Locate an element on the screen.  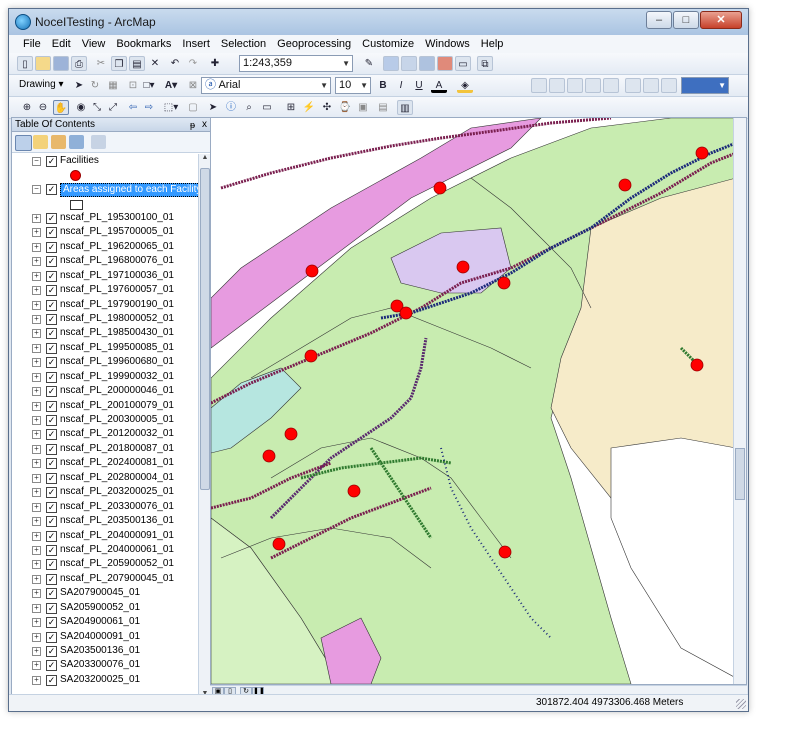
cut-icon: ✂ is located at coordinates (101, 63).